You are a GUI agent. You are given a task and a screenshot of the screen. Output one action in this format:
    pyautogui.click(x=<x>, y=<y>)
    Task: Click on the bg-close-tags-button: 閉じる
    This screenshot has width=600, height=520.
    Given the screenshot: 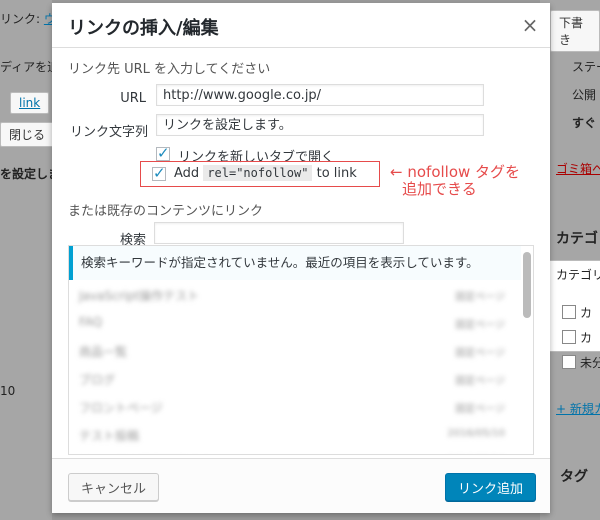 What is the action you would take?
    pyautogui.click(x=27, y=134)
    